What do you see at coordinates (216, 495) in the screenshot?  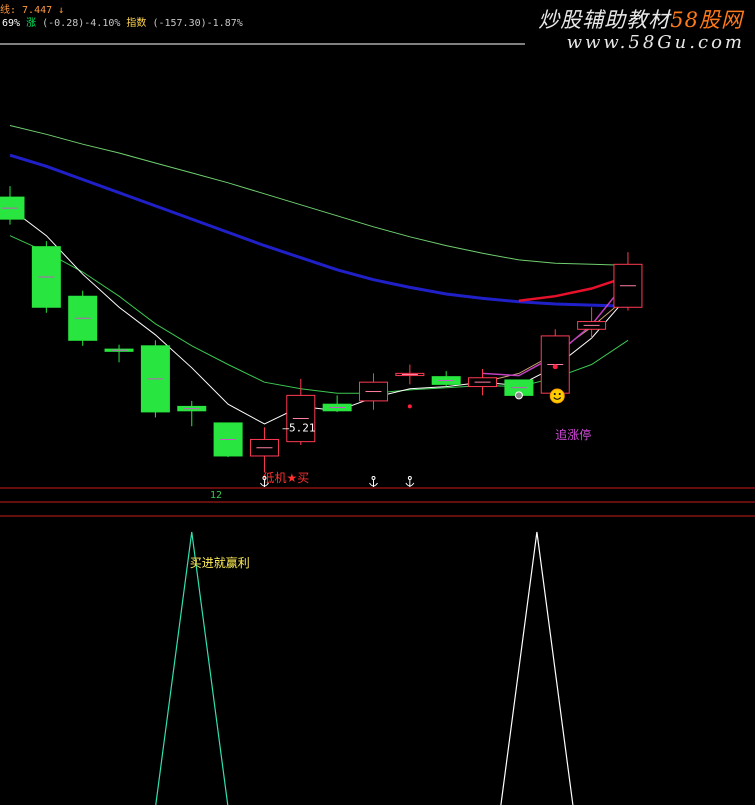 I see `period-number: 12` at bounding box center [216, 495].